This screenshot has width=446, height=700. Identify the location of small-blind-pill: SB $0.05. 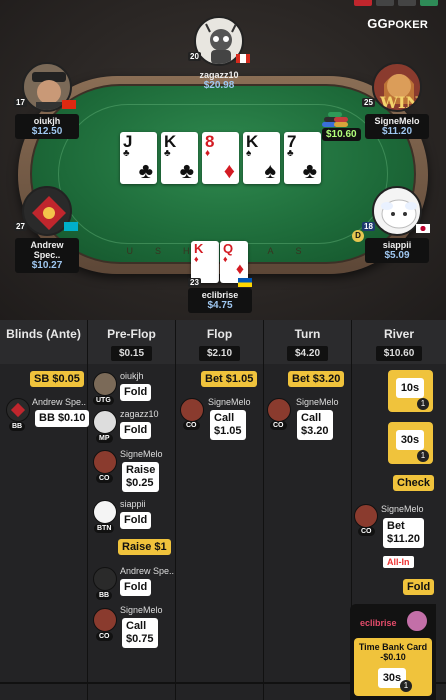
(57, 379).